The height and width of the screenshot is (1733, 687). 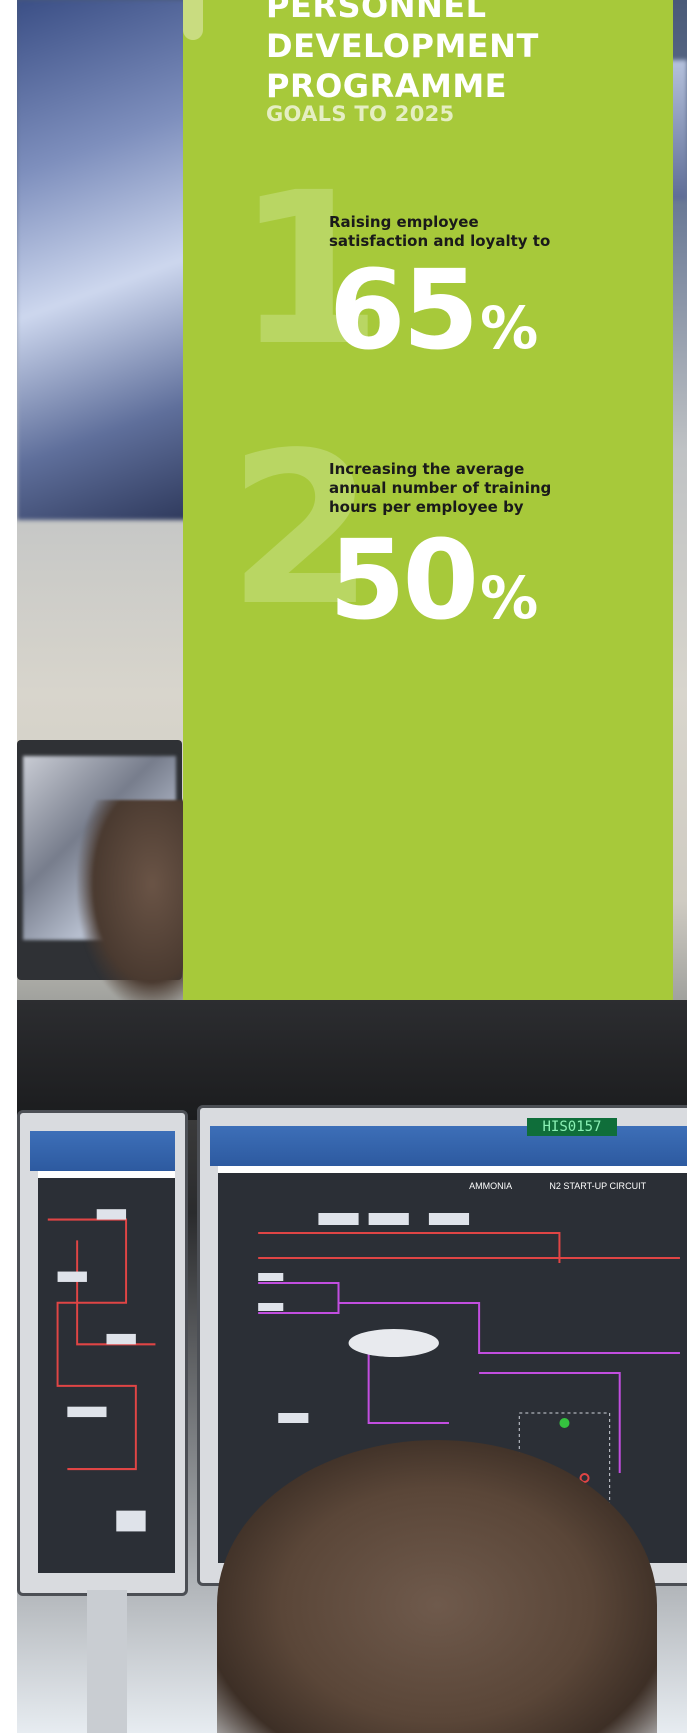 What do you see at coordinates (101, 1370) in the screenshot?
I see `left-process-diagram` at bounding box center [101, 1370].